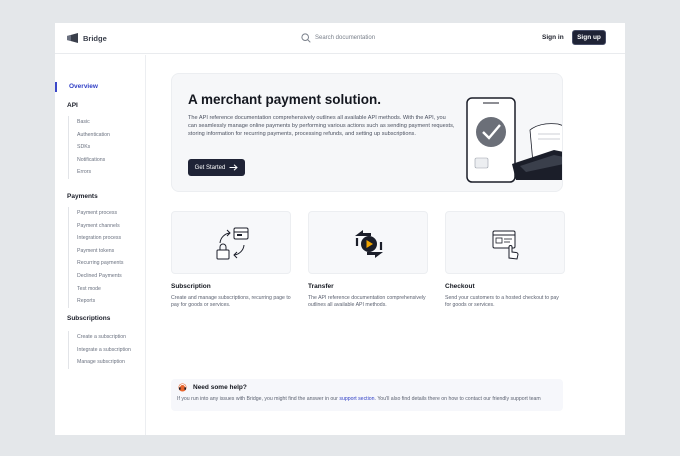  What do you see at coordinates (93, 135) in the screenshot?
I see `sidebar-item-authentication: Authentication` at bounding box center [93, 135].